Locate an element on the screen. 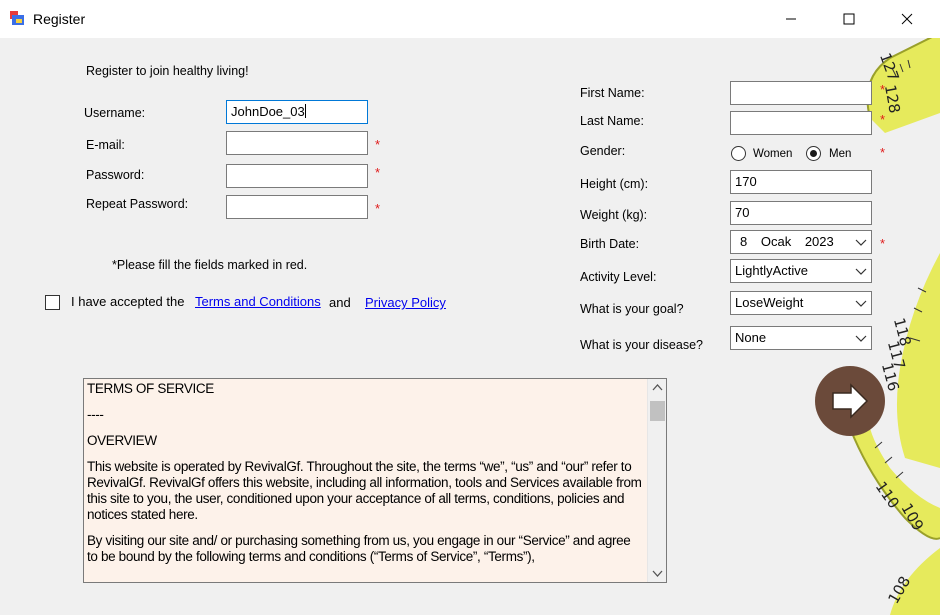 The image size is (940, 615). minimize-icon is located at coordinates (791, 19).